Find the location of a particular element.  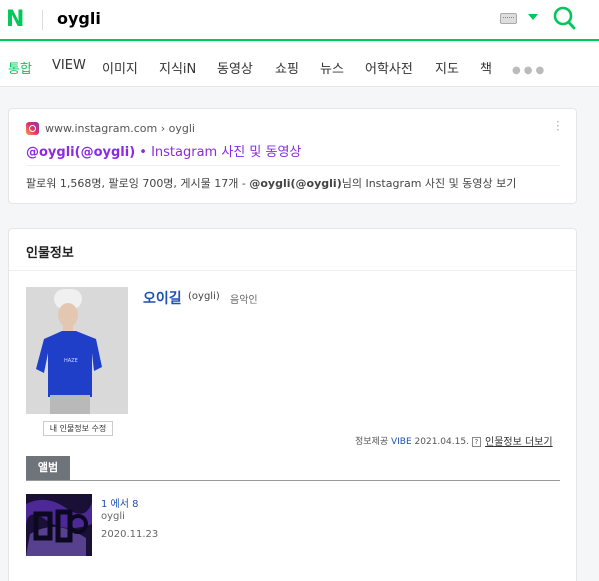

result-divider is located at coordinates (293, 165).